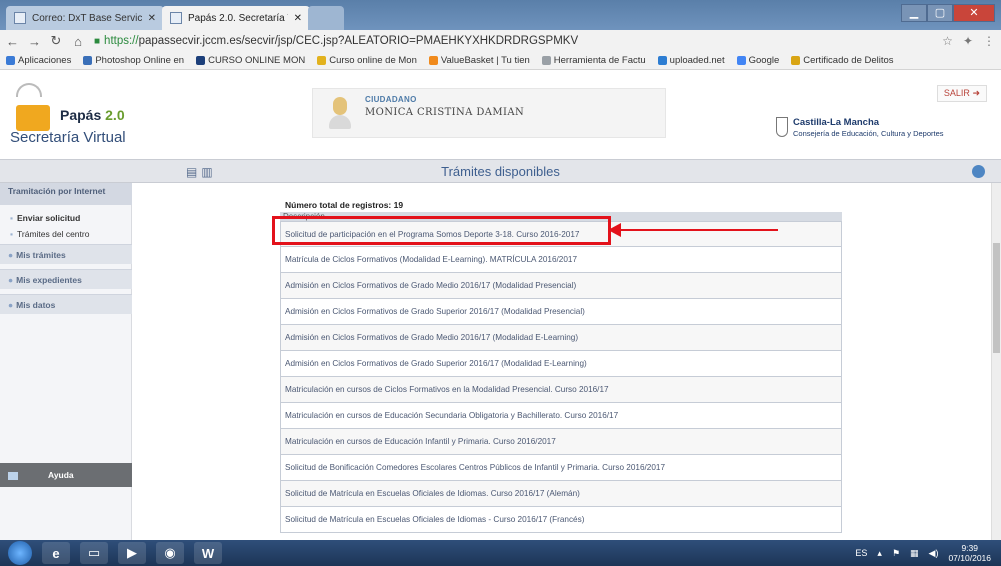 This screenshot has width=1001, height=566. I want to click on word-icon: W, so click(208, 553).